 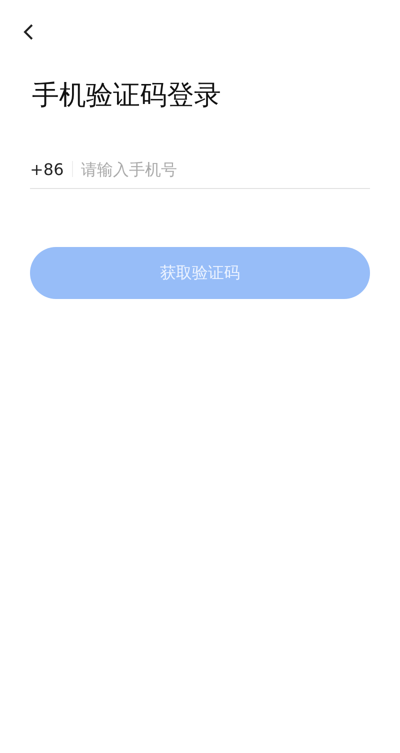 What do you see at coordinates (47, 169) in the screenshot?
I see `country-code: +86` at bounding box center [47, 169].